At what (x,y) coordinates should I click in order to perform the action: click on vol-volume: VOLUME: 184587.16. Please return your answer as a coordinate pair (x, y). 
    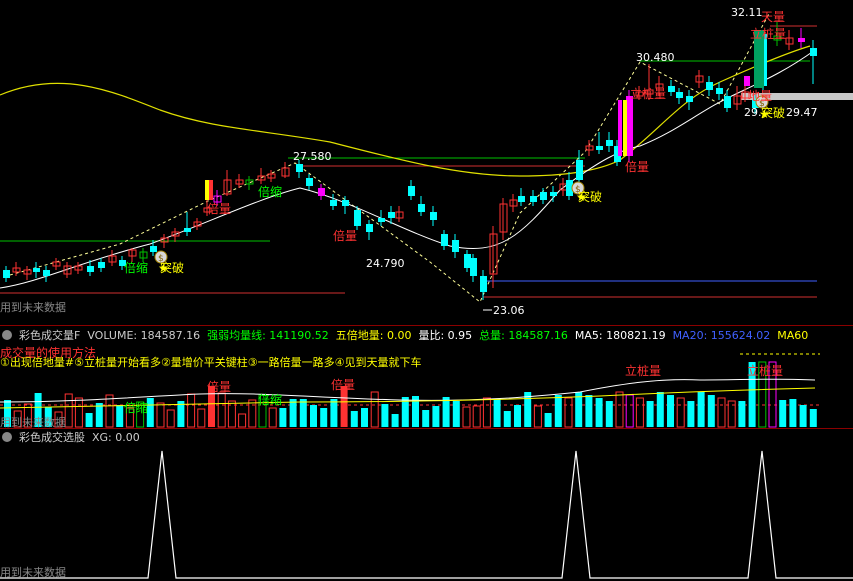
    Looking at the image, I should click on (144, 335).